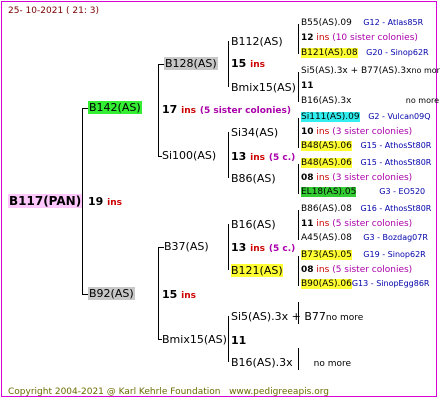 The width and height of the screenshot is (440, 400). I want to click on queen-gen4-5: B16(AS), so click(253, 224).